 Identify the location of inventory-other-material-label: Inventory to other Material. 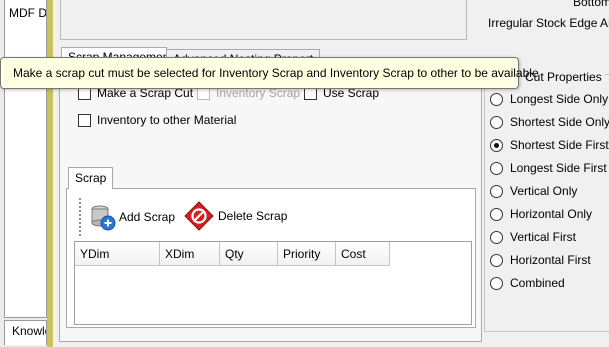
(167, 120).